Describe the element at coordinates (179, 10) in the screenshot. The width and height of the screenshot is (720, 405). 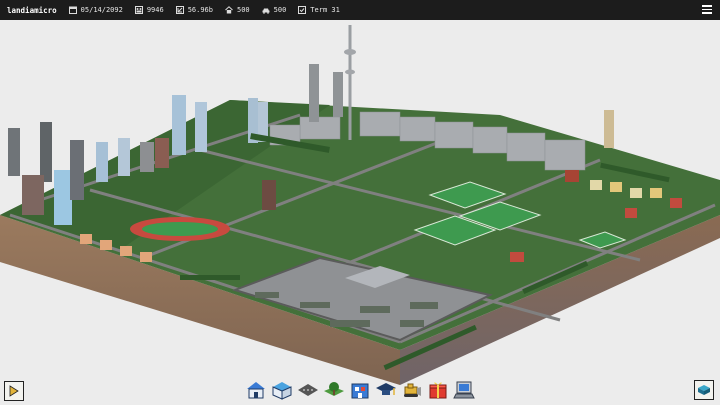
I see `money-icon` at that location.